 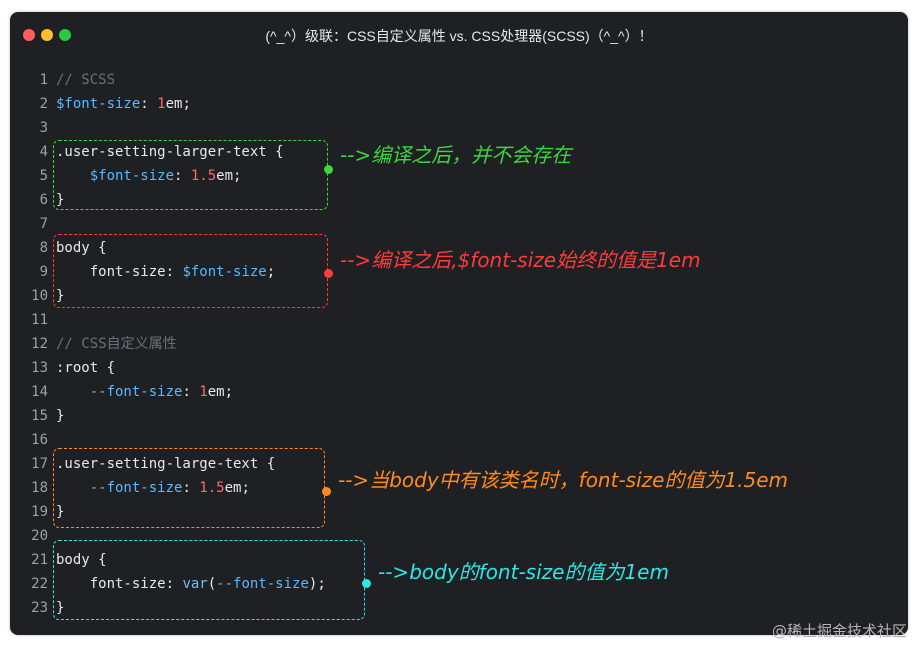 What do you see at coordinates (43, 224) in the screenshot?
I see `line-number: 7` at bounding box center [43, 224].